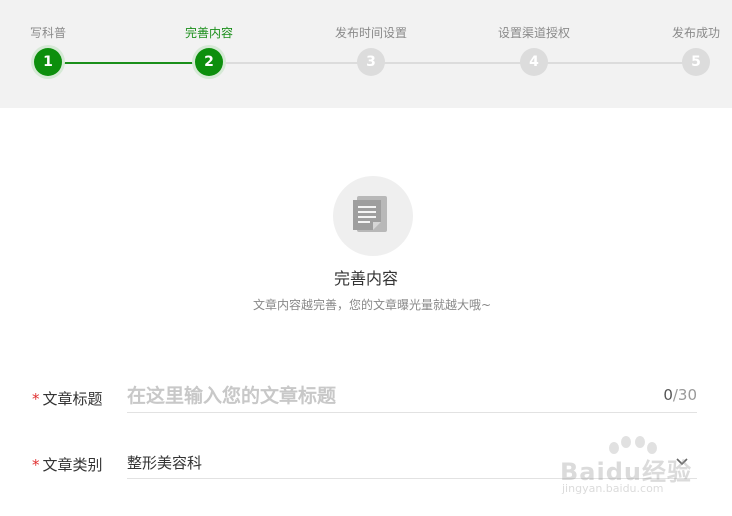 The image size is (732, 516). I want to click on article-title-input, so click(367, 396).